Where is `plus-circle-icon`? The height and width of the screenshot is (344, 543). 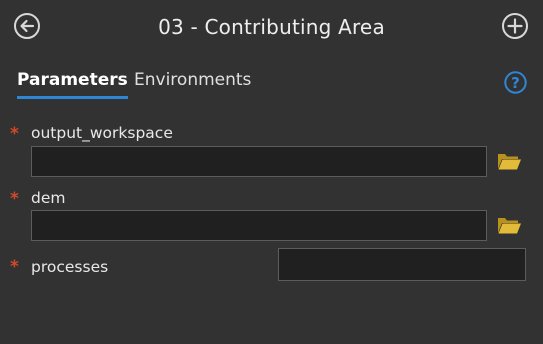 plus-circle-icon is located at coordinates (515, 26).